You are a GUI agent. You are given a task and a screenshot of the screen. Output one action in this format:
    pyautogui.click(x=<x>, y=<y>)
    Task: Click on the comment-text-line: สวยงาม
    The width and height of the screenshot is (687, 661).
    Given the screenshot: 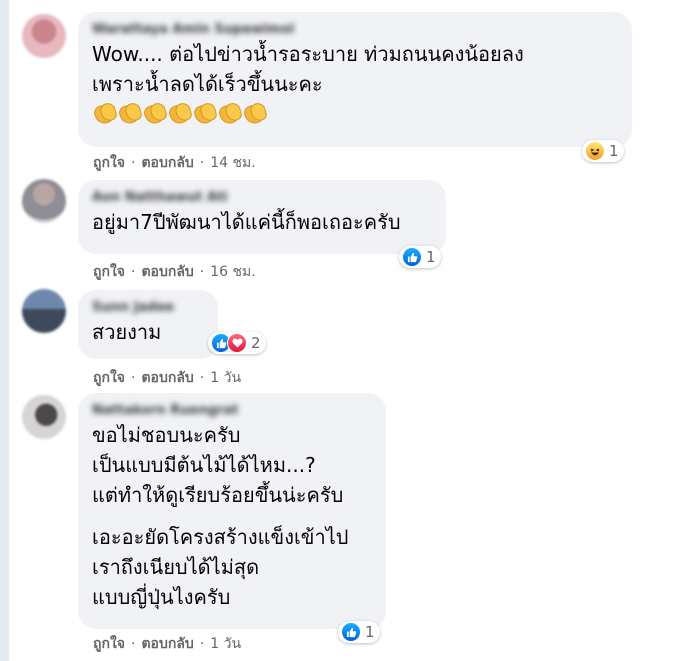 What is the action you would take?
    pyautogui.click(x=127, y=332)
    